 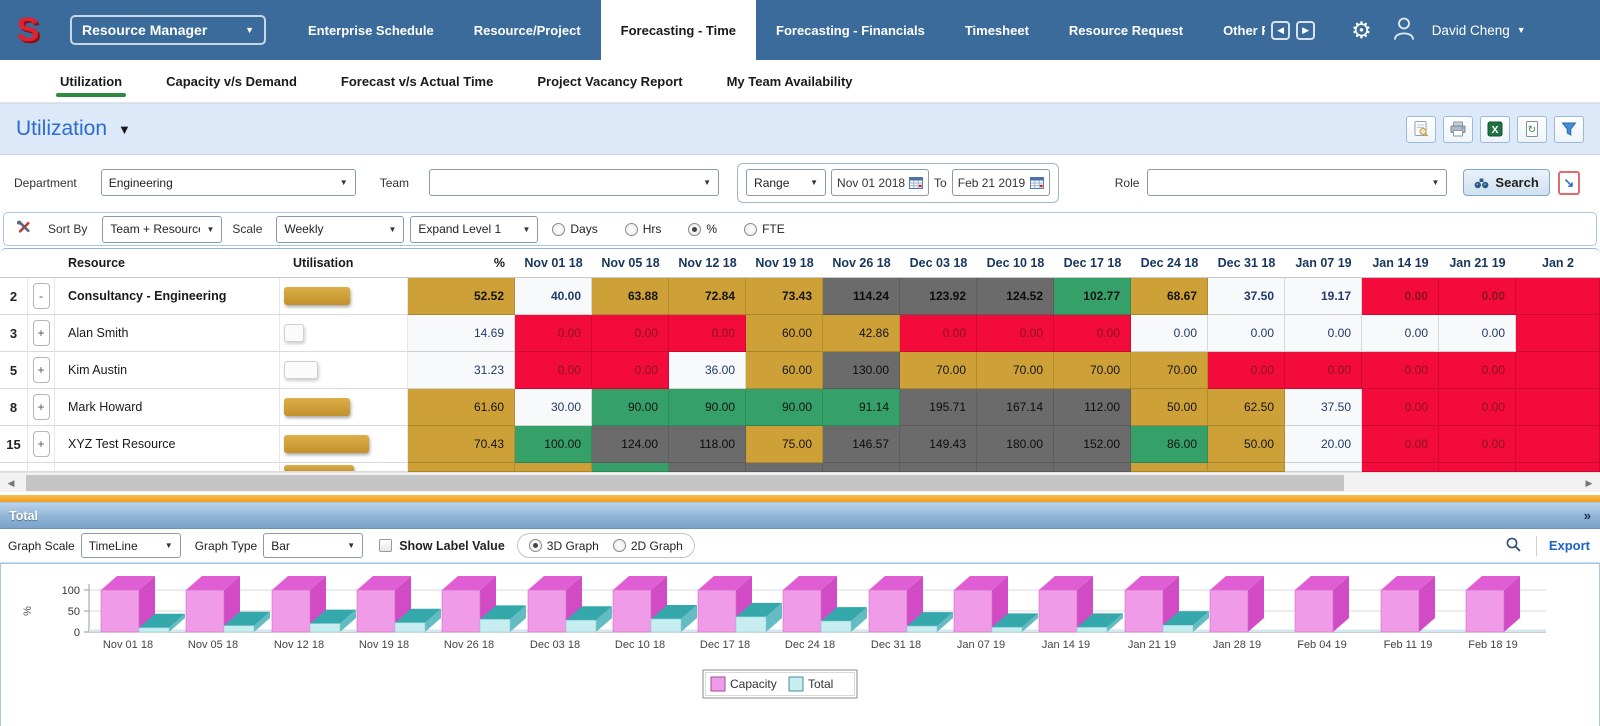 I want to click on department-select: Engineering ▼, so click(x=228, y=182).